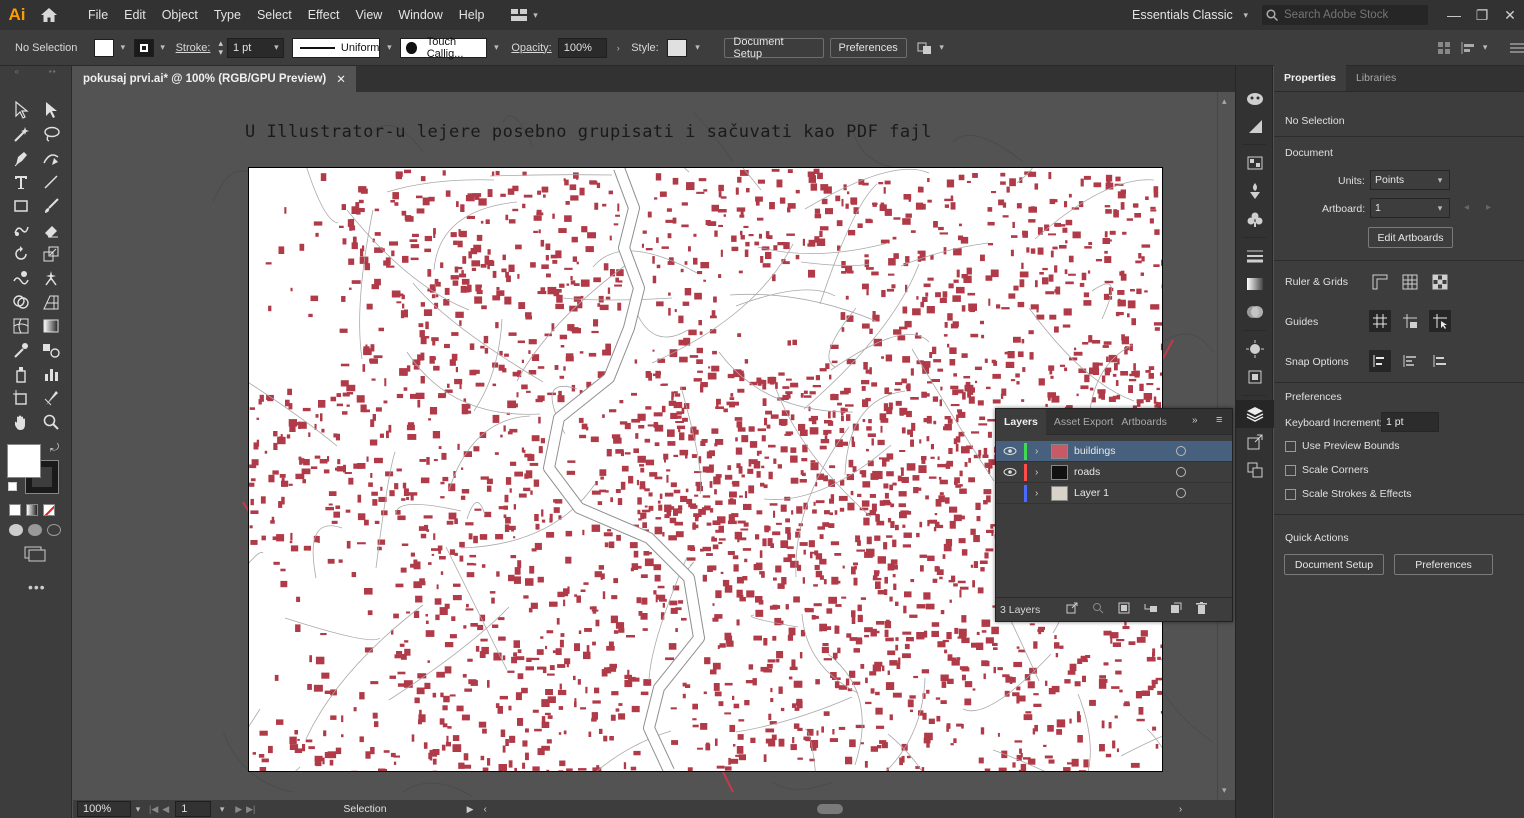 Image resolution: width=1524 pixels, height=818 pixels. I want to click on shape-builder-tool-icon, so click(21, 302).